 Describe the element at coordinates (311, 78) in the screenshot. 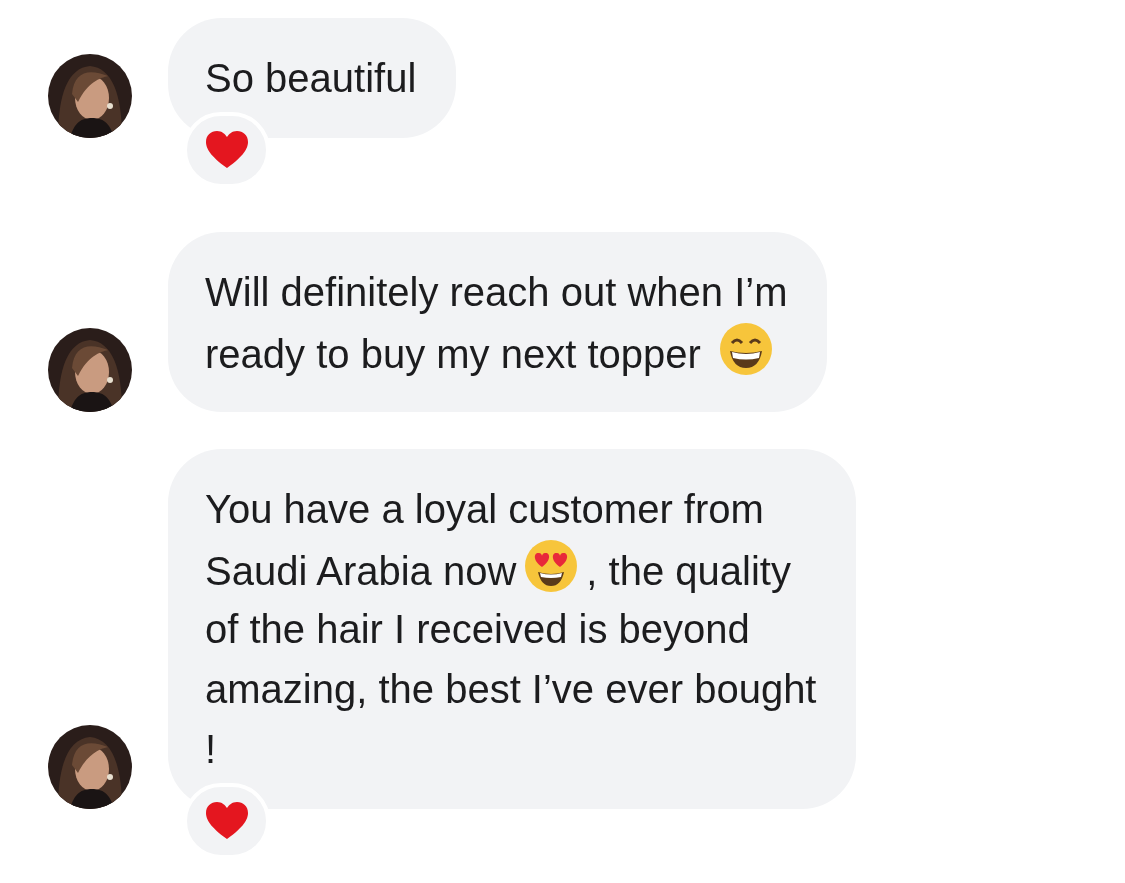

I see `message-text: So beautiful` at that location.